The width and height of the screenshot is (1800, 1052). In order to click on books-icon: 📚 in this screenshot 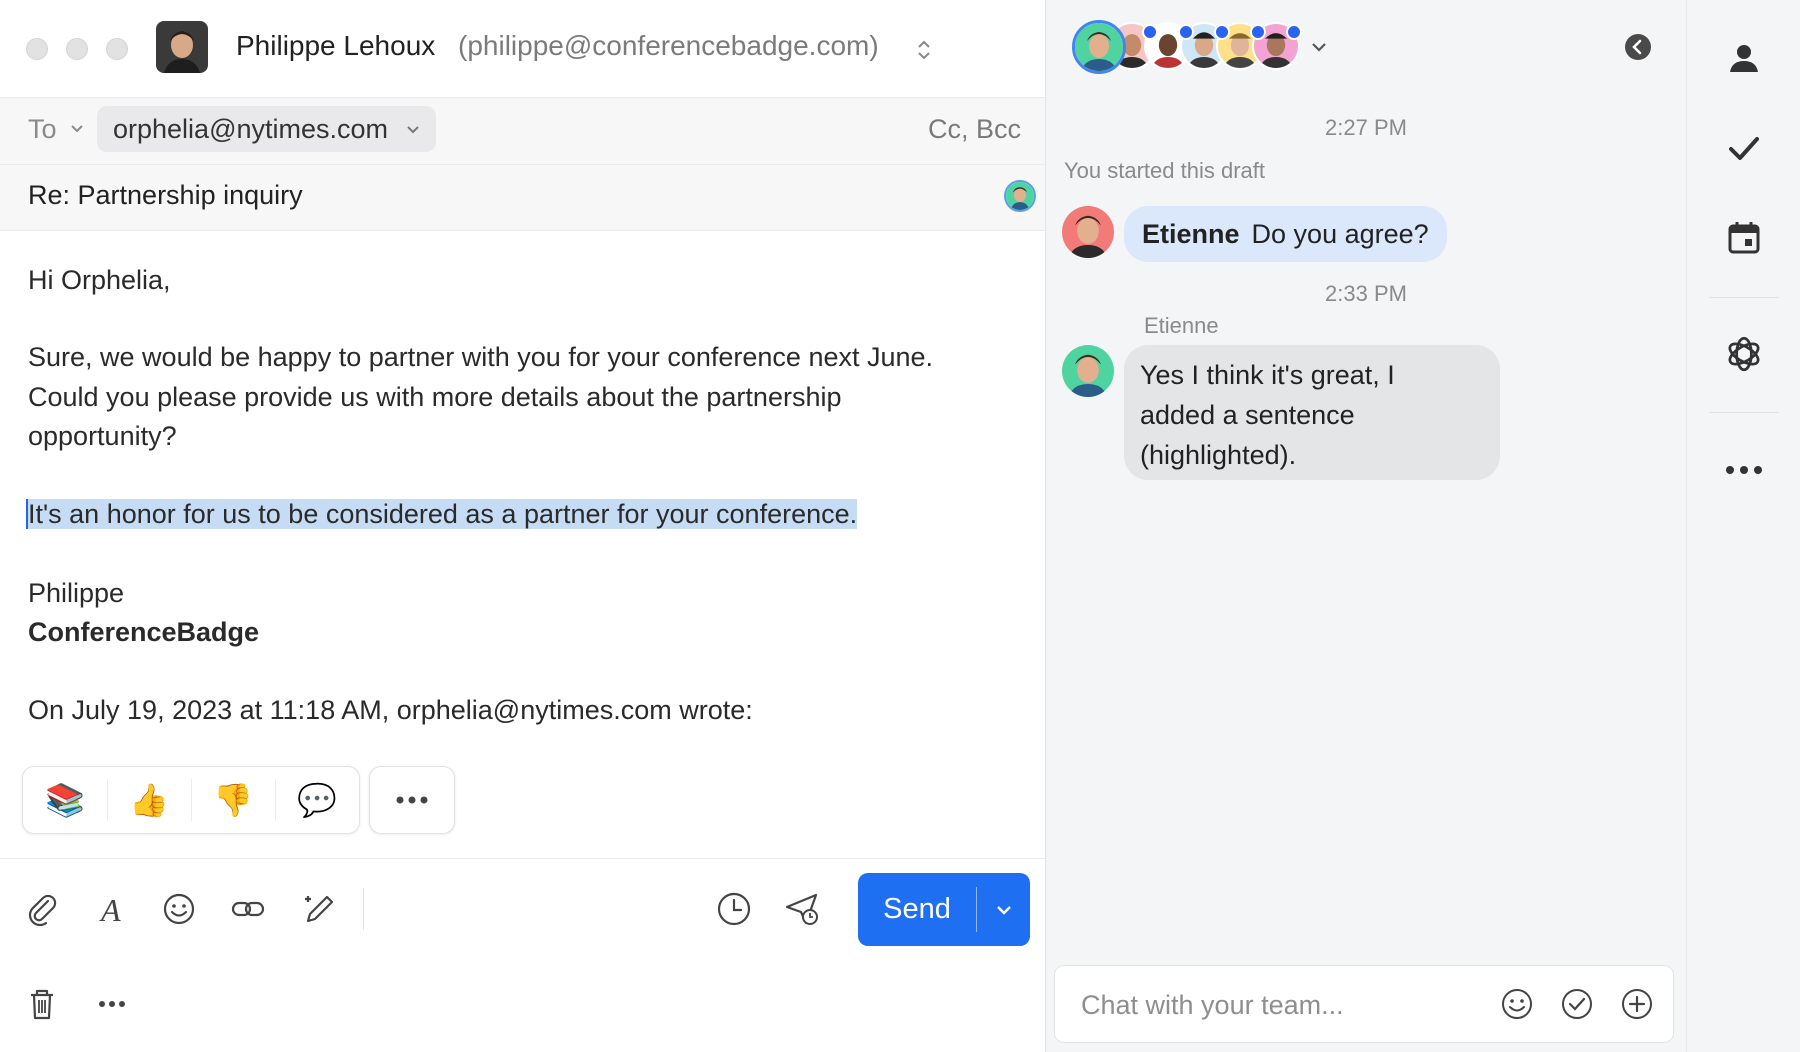, I will do `click(65, 800)`.